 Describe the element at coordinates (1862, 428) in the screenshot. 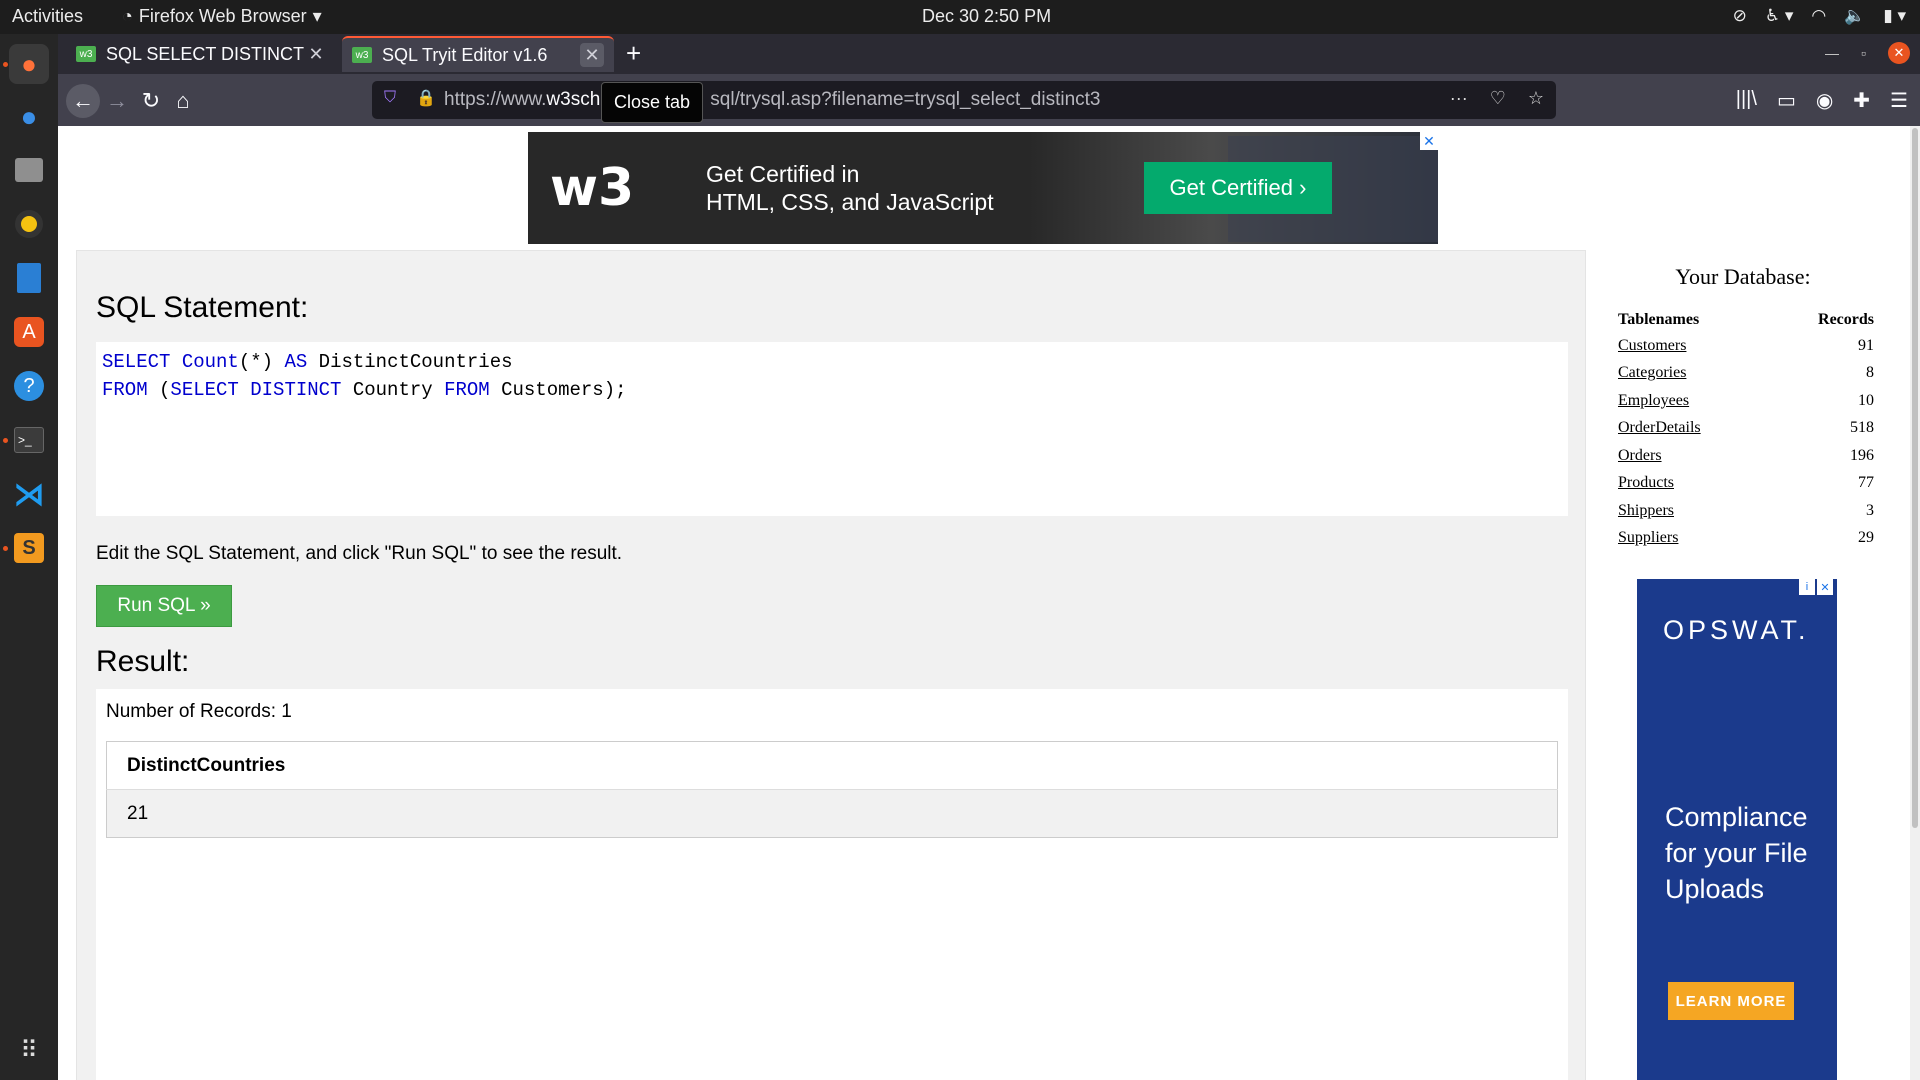

I see `record-count-cell: 518` at that location.